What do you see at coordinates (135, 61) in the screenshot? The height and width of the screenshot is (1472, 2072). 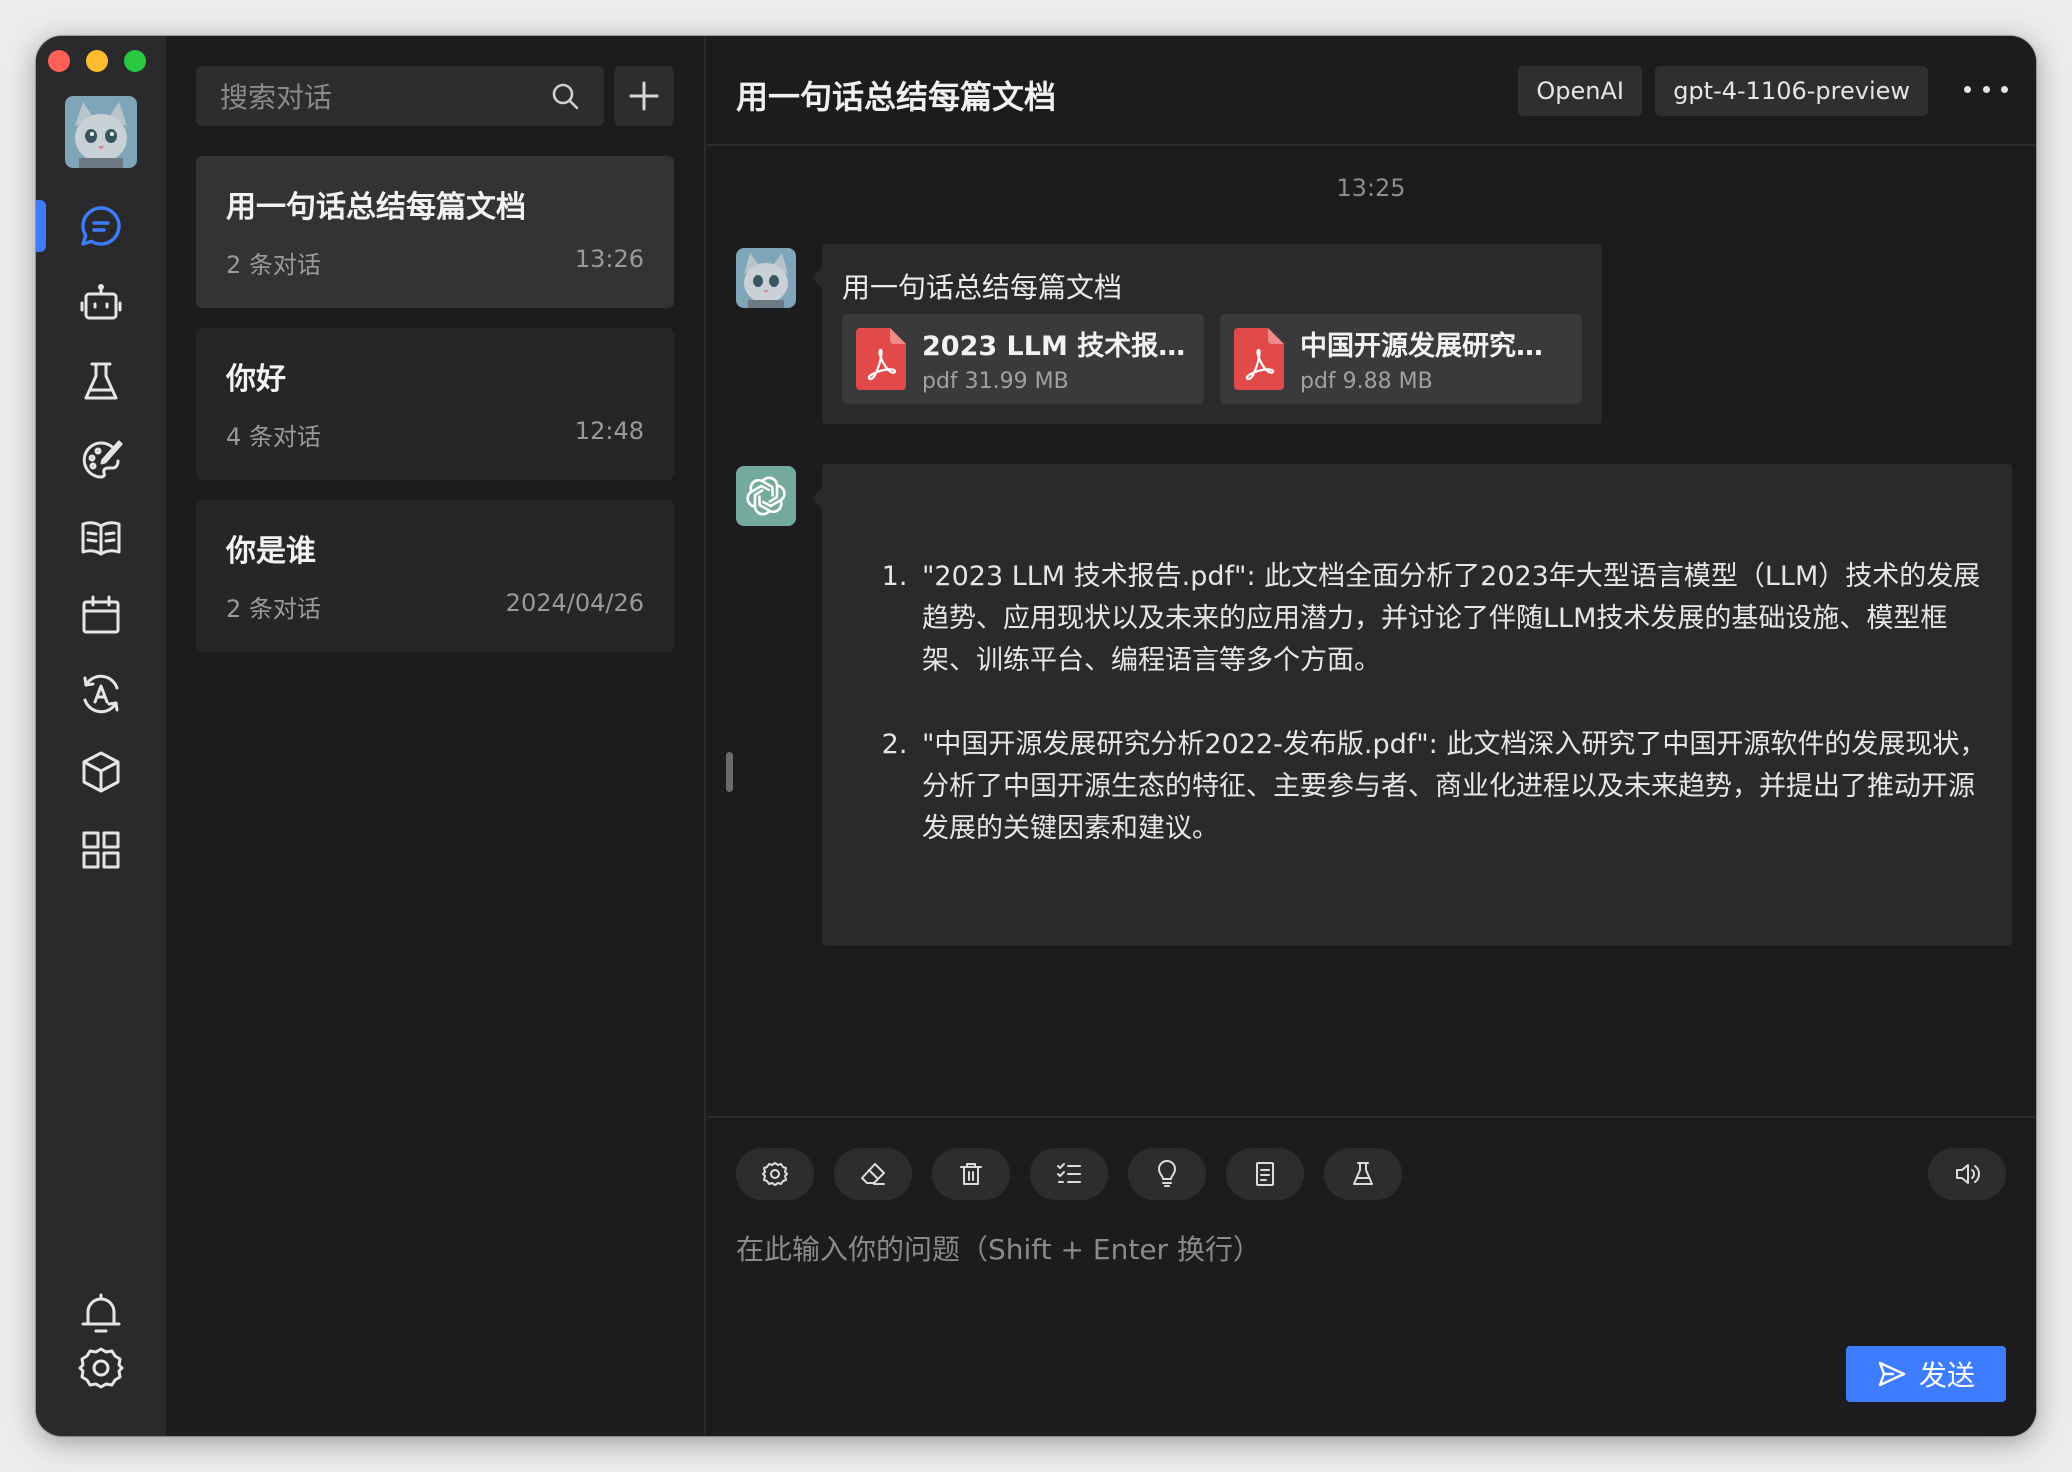 I see `maximize-window-button` at bounding box center [135, 61].